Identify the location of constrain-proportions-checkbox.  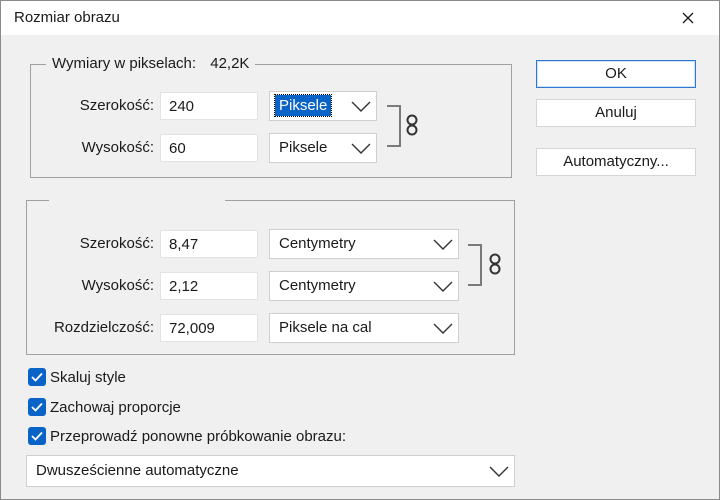
(37, 407).